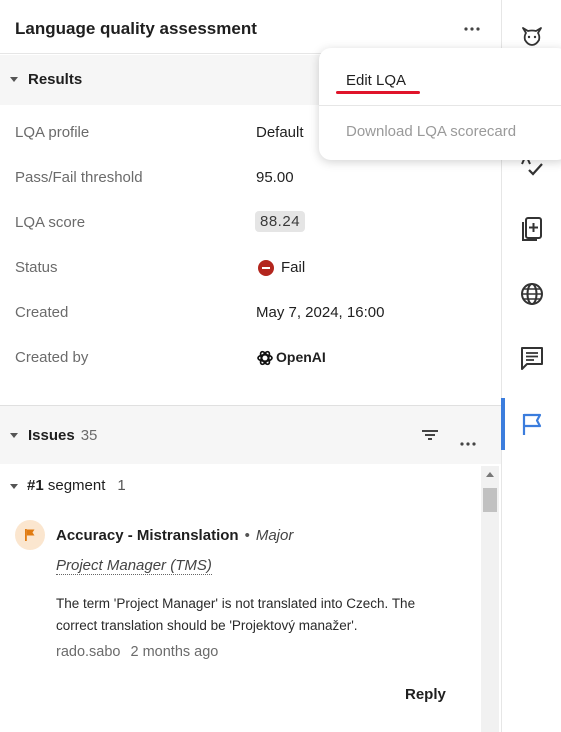  I want to click on fail-status-icon, so click(266, 268).